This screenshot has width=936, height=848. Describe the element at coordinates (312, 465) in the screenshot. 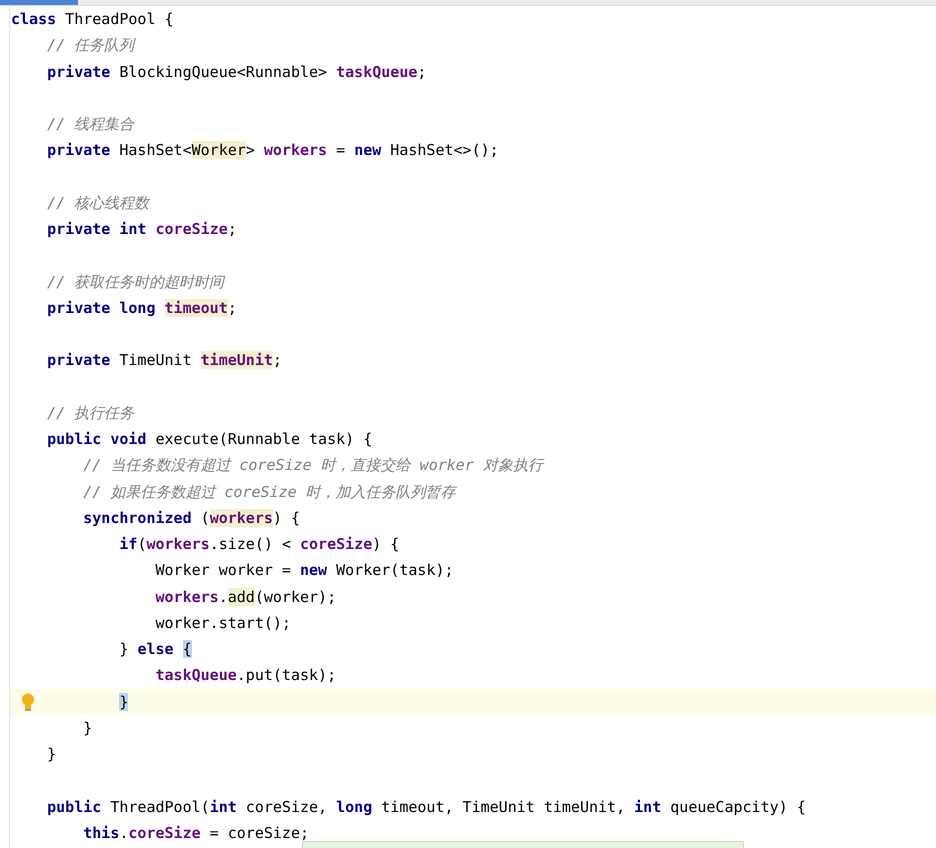

I see `code-line: // 当任务数没有超过 coreSize 时，直接交给 worker 对象执行` at that location.